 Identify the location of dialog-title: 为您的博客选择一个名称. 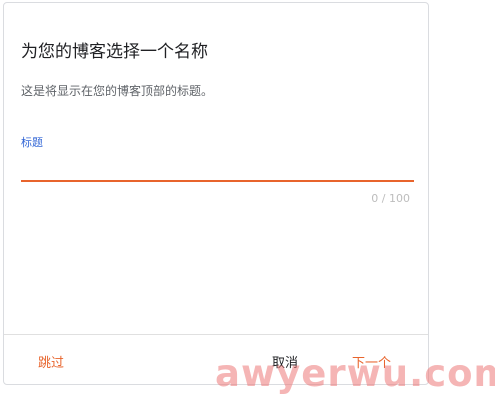
(114, 52).